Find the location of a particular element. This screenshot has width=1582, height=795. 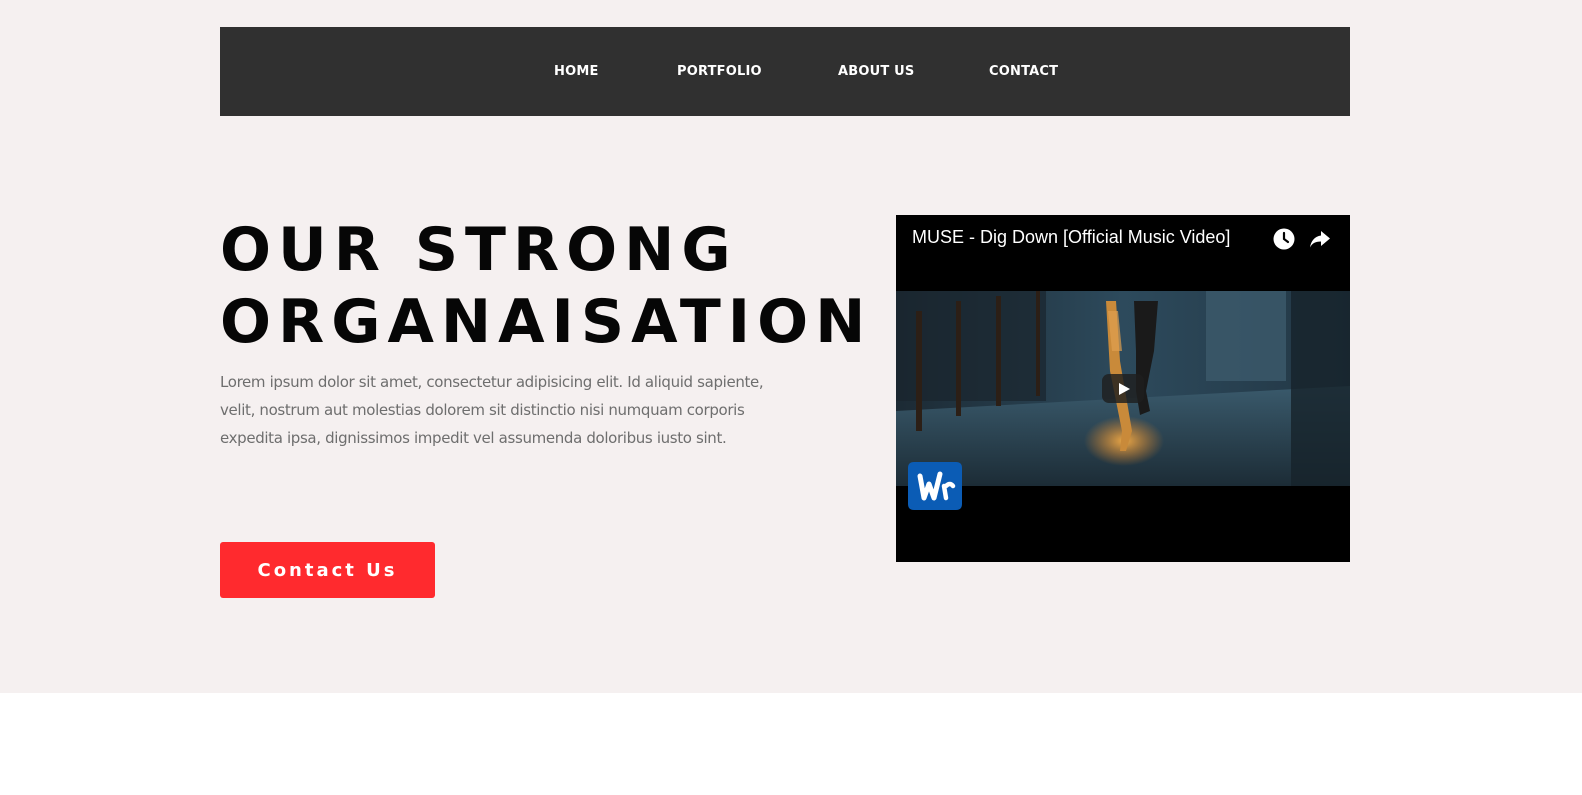

nav-portfolio: PORTFOLIO is located at coordinates (719, 71).